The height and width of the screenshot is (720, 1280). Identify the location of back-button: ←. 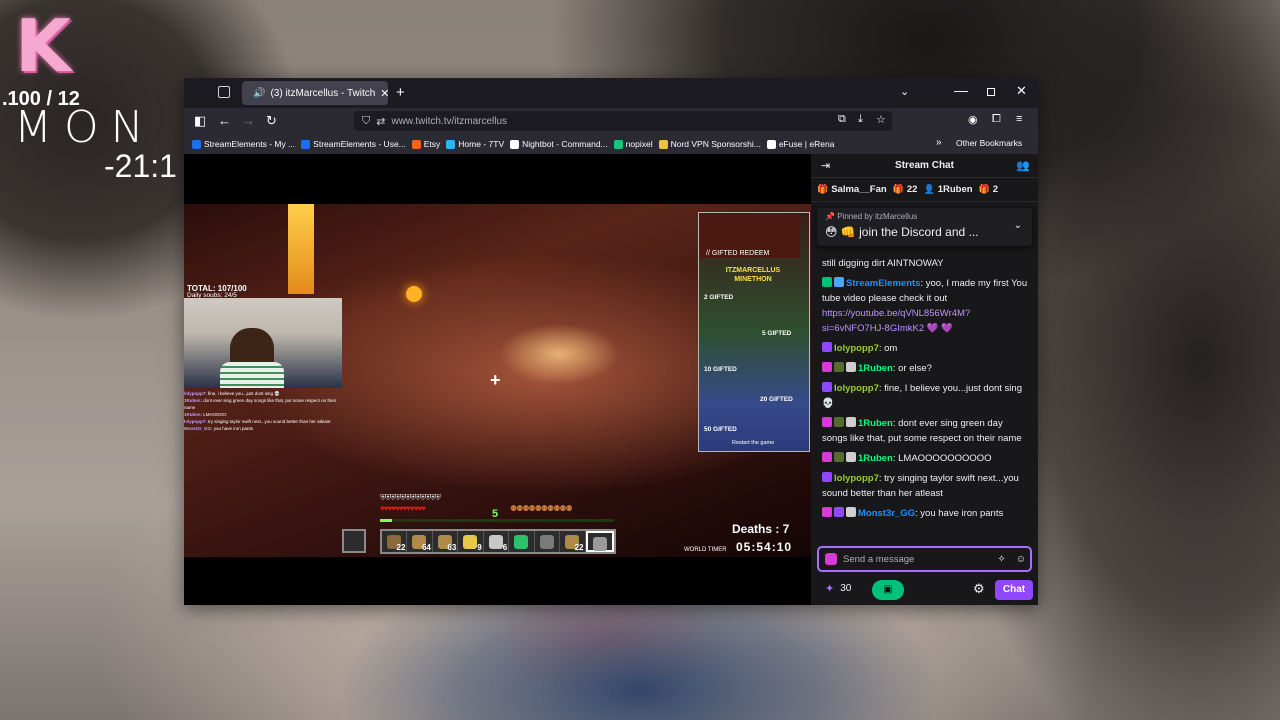
(224, 120).